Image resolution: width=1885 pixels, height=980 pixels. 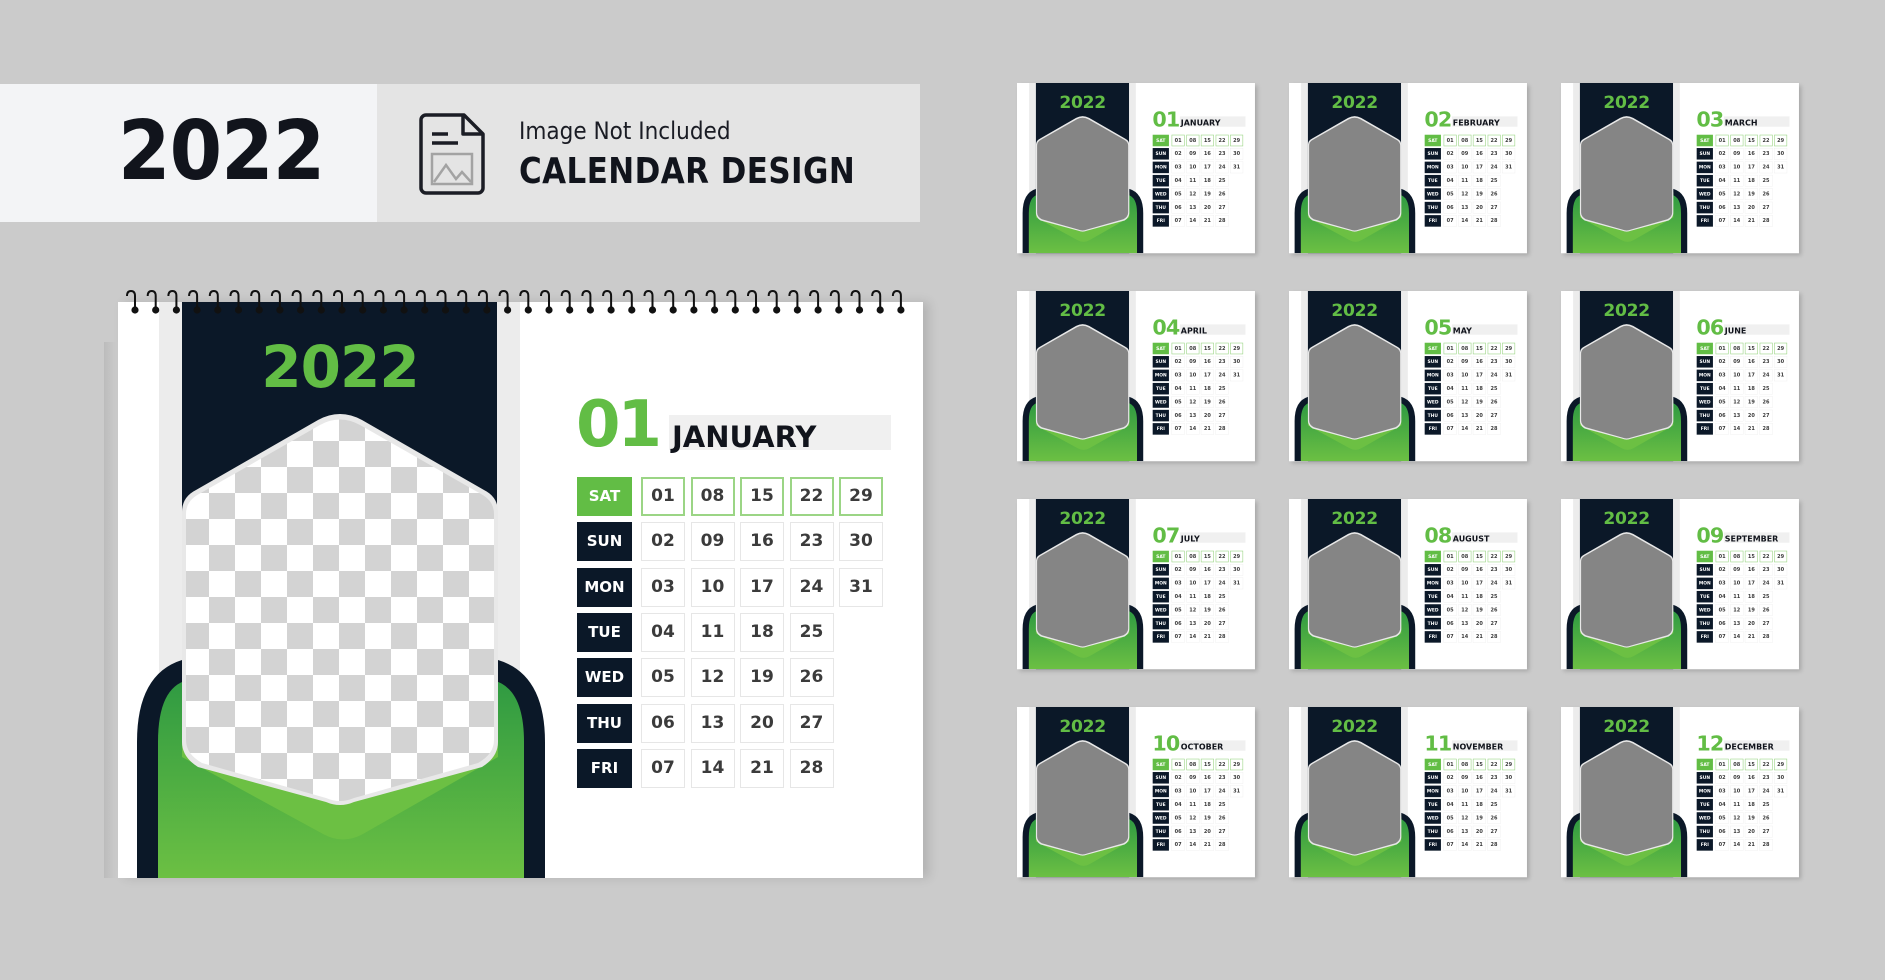 I want to click on date-cell: 30, so click(x=1237, y=362).